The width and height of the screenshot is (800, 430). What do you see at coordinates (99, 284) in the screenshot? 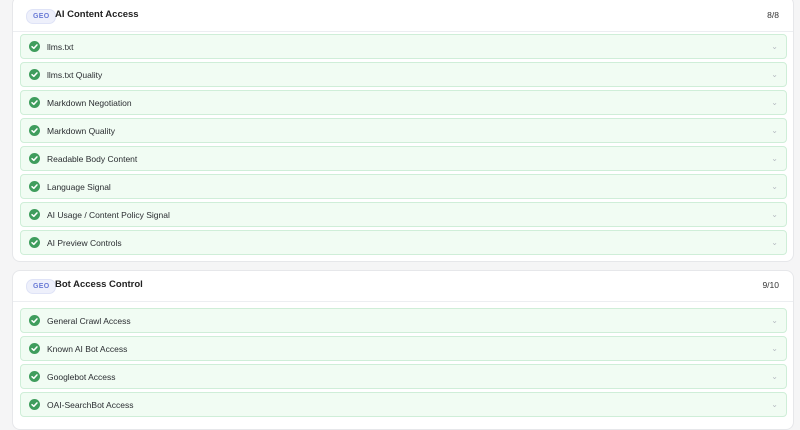
I see `section-title: Bot Access Control` at bounding box center [99, 284].